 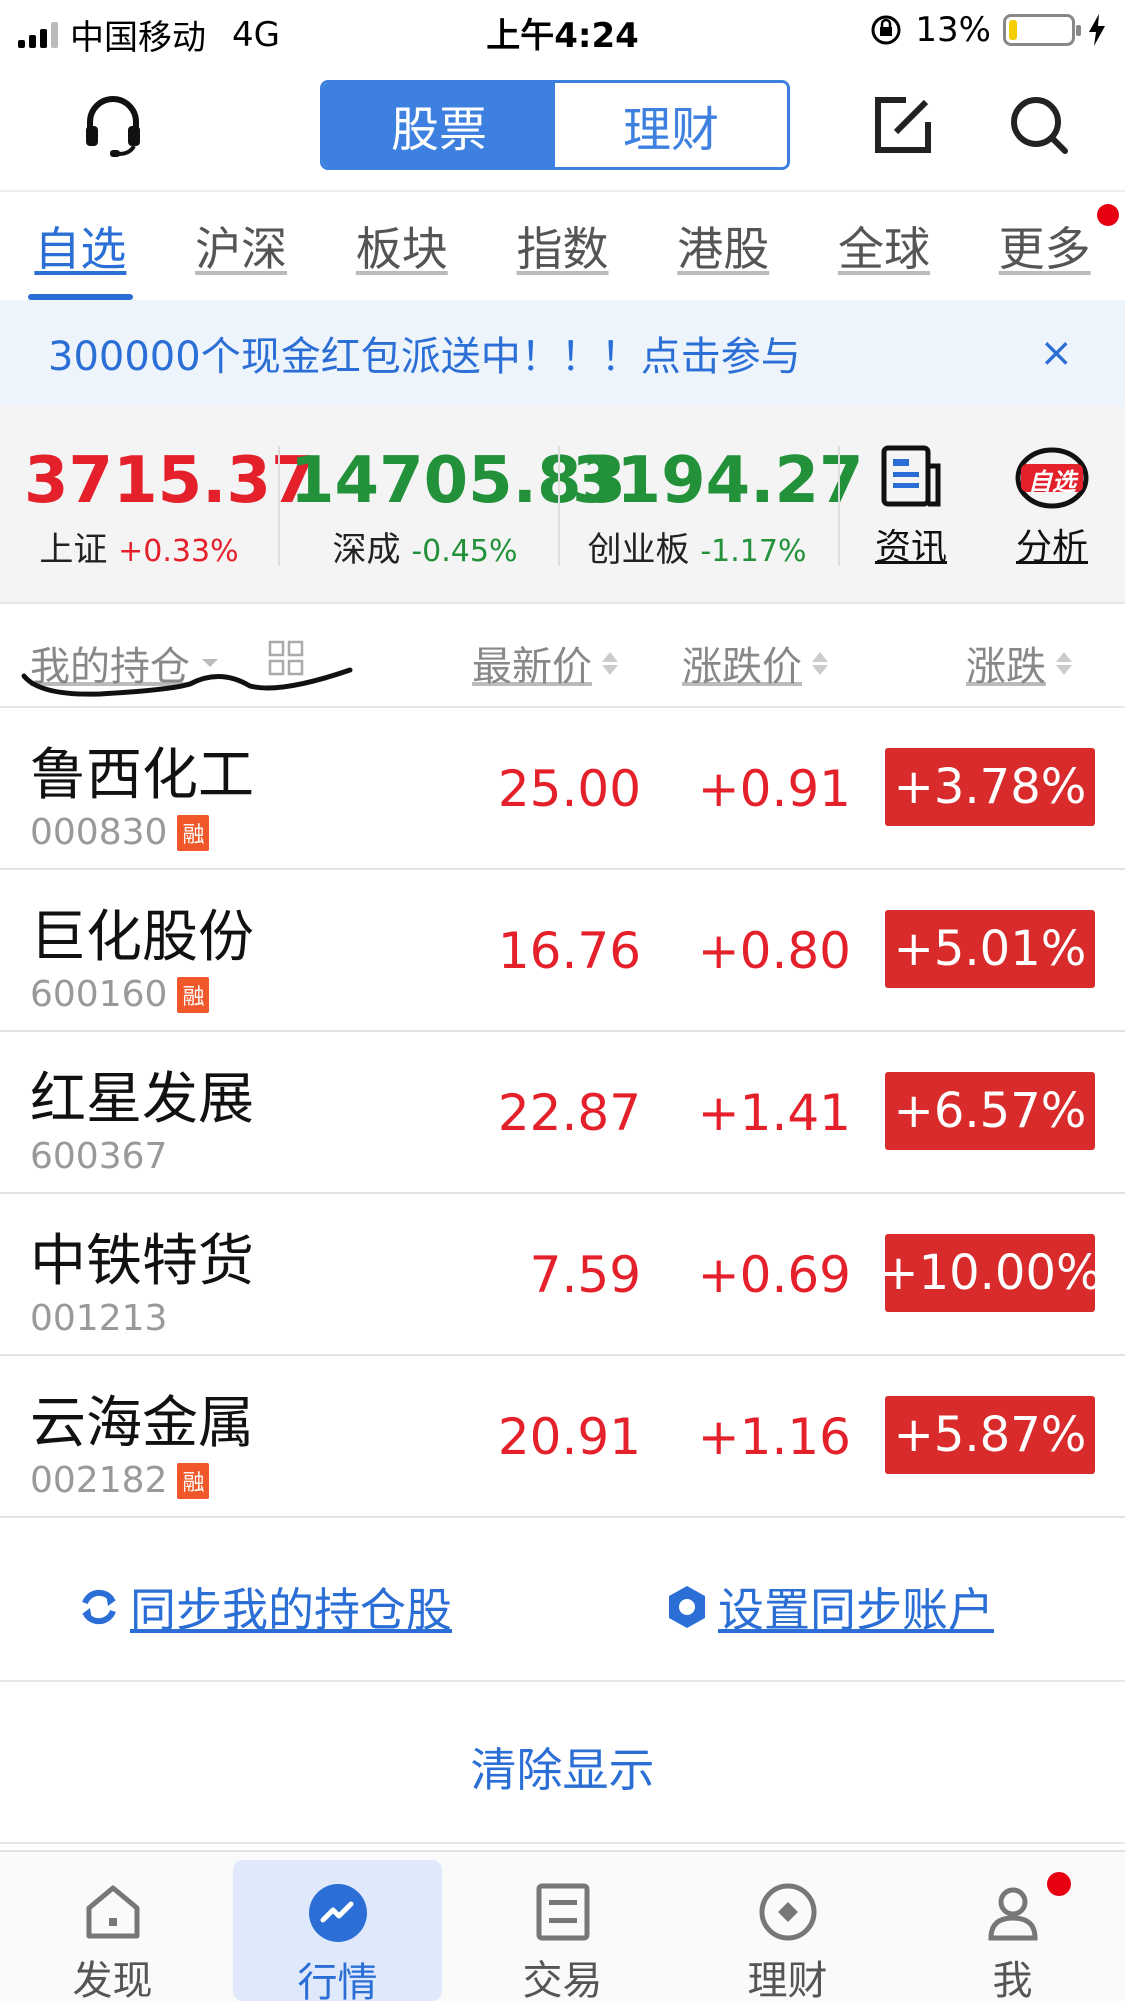 I want to click on percent-change-badge: +10.00%, so click(x=990, y=1273).